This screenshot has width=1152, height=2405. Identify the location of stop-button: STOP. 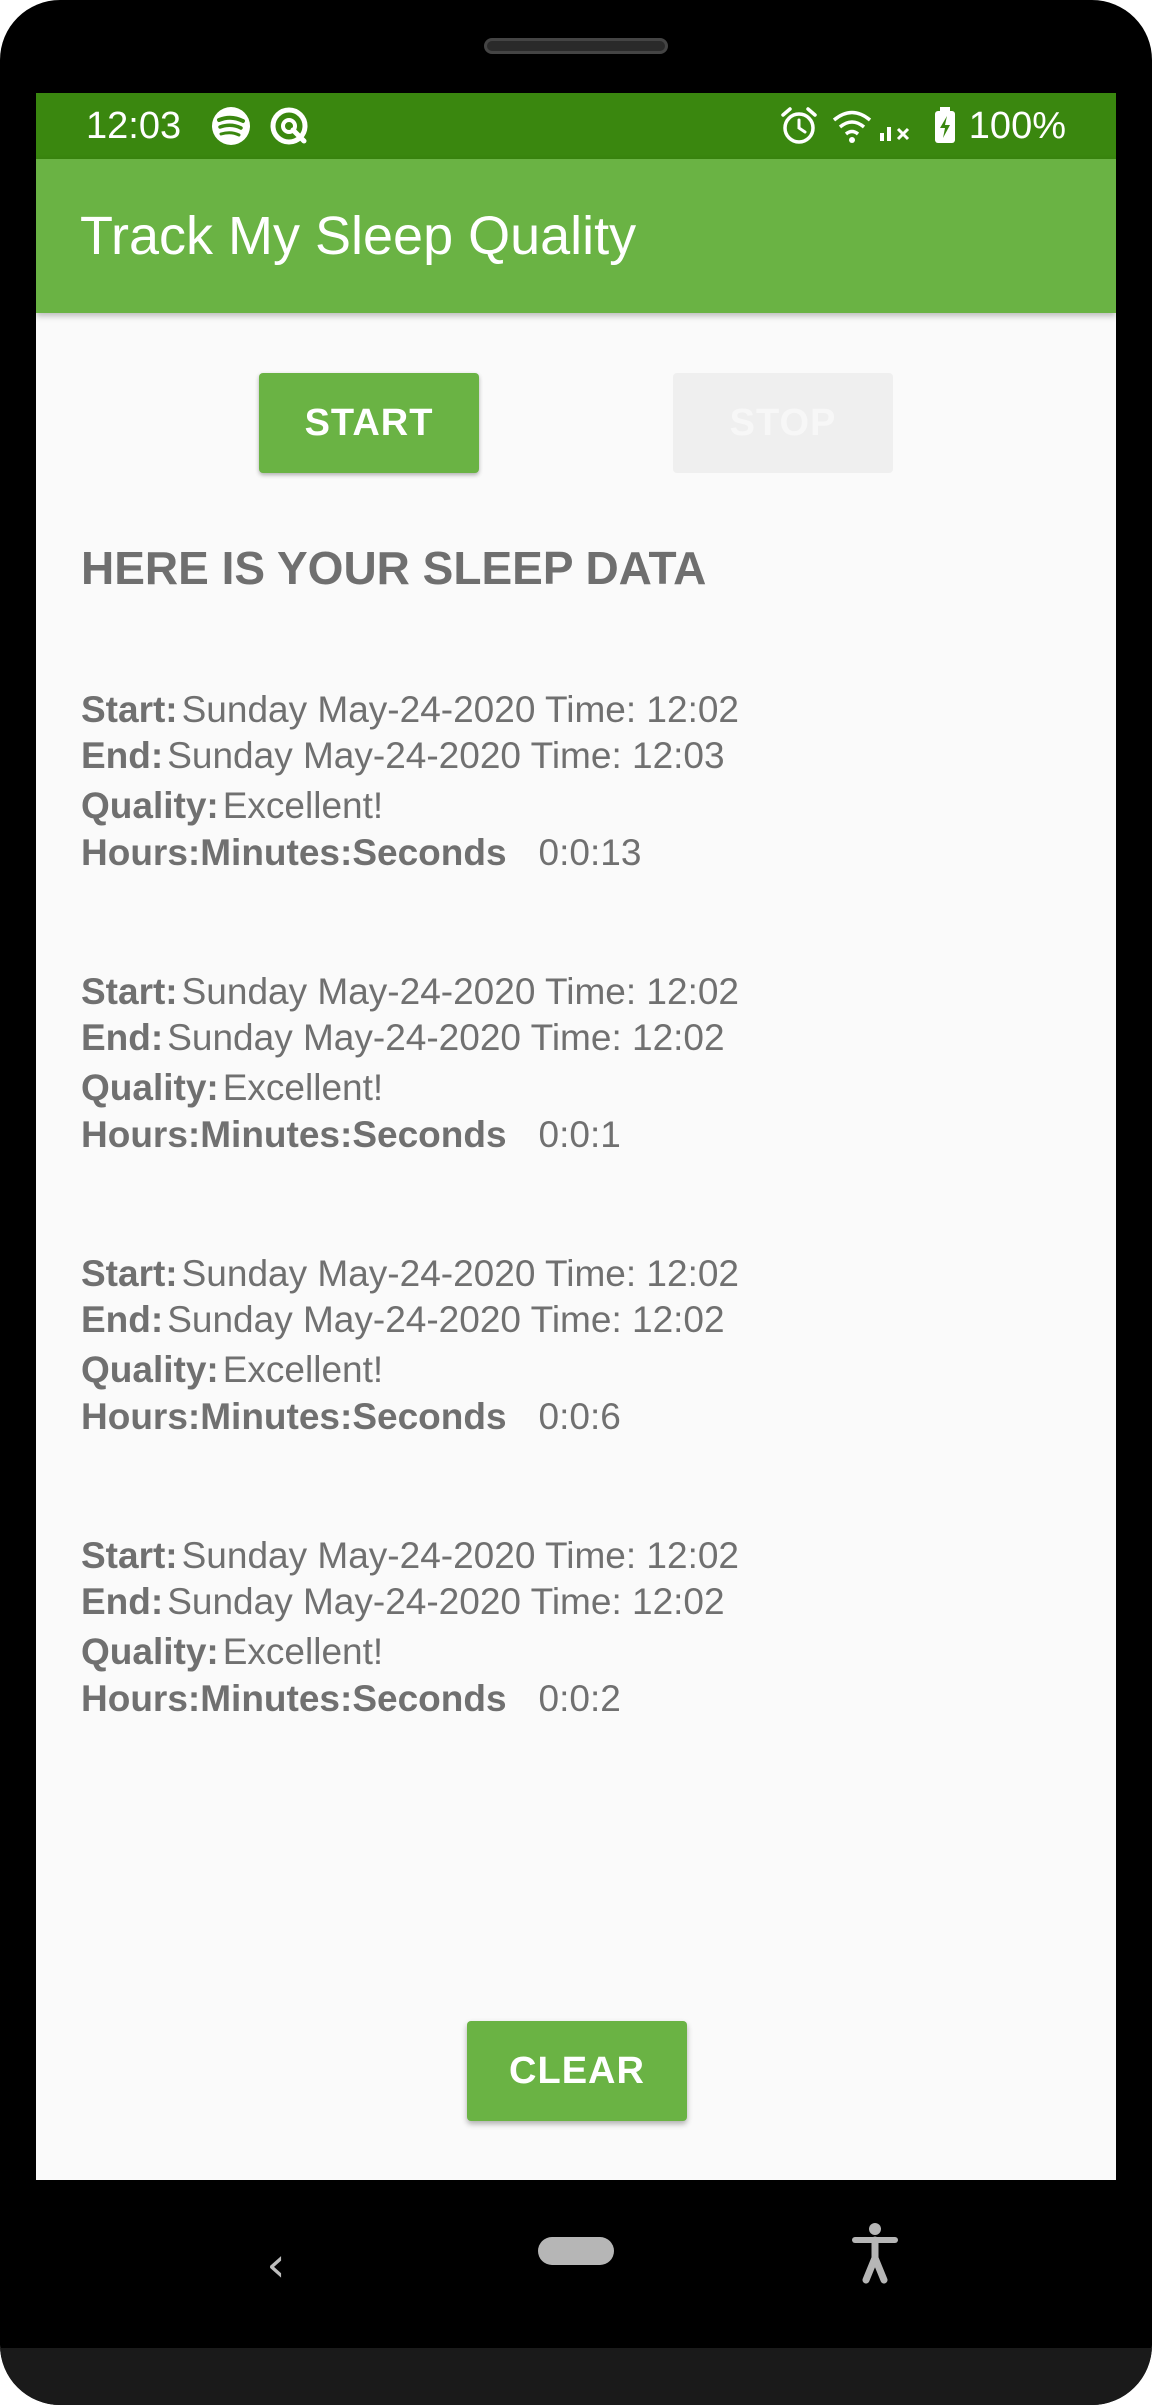
(783, 423).